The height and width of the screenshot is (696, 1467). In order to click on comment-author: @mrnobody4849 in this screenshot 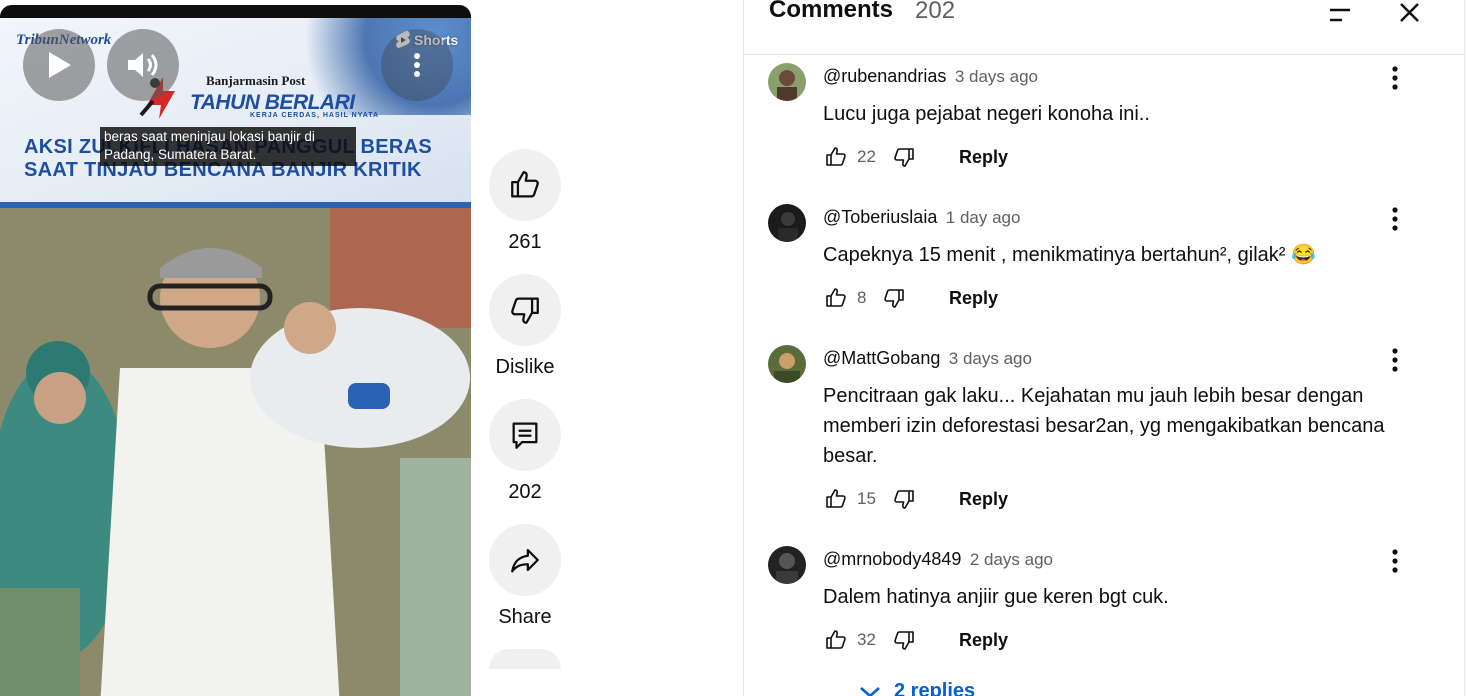, I will do `click(892, 559)`.